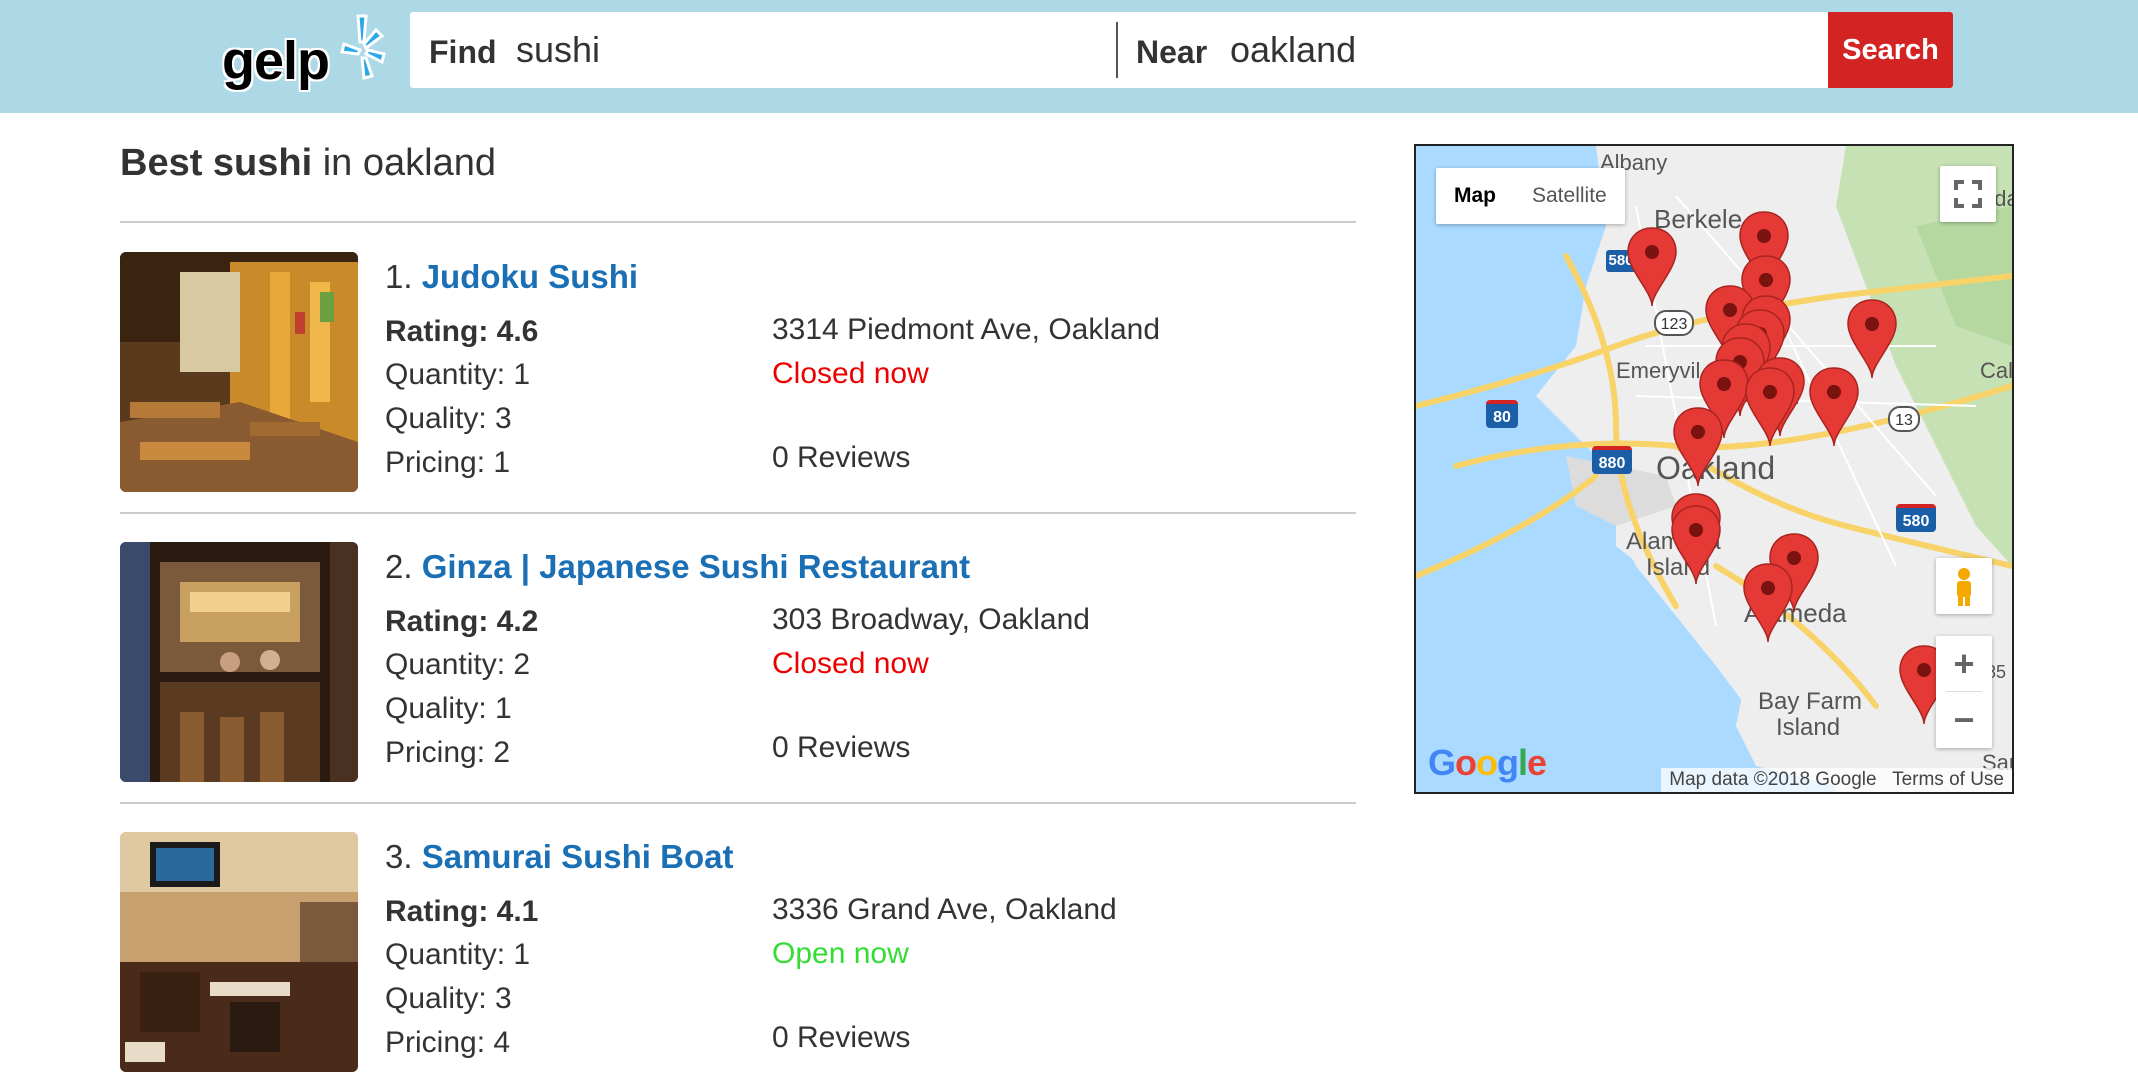  What do you see at coordinates (1569, 196) in the screenshot?
I see `map-type-satellite-button: Satellite` at bounding box center [1569, 196].